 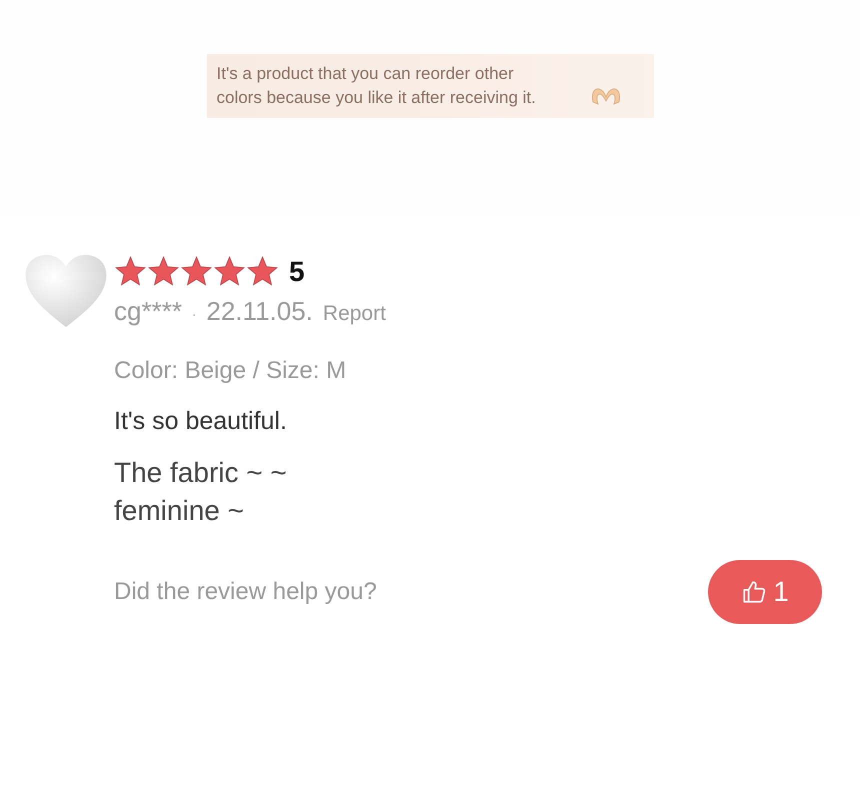 I want to click on option-text: Color: Beige / Size: M, so click(x=231, y=371).